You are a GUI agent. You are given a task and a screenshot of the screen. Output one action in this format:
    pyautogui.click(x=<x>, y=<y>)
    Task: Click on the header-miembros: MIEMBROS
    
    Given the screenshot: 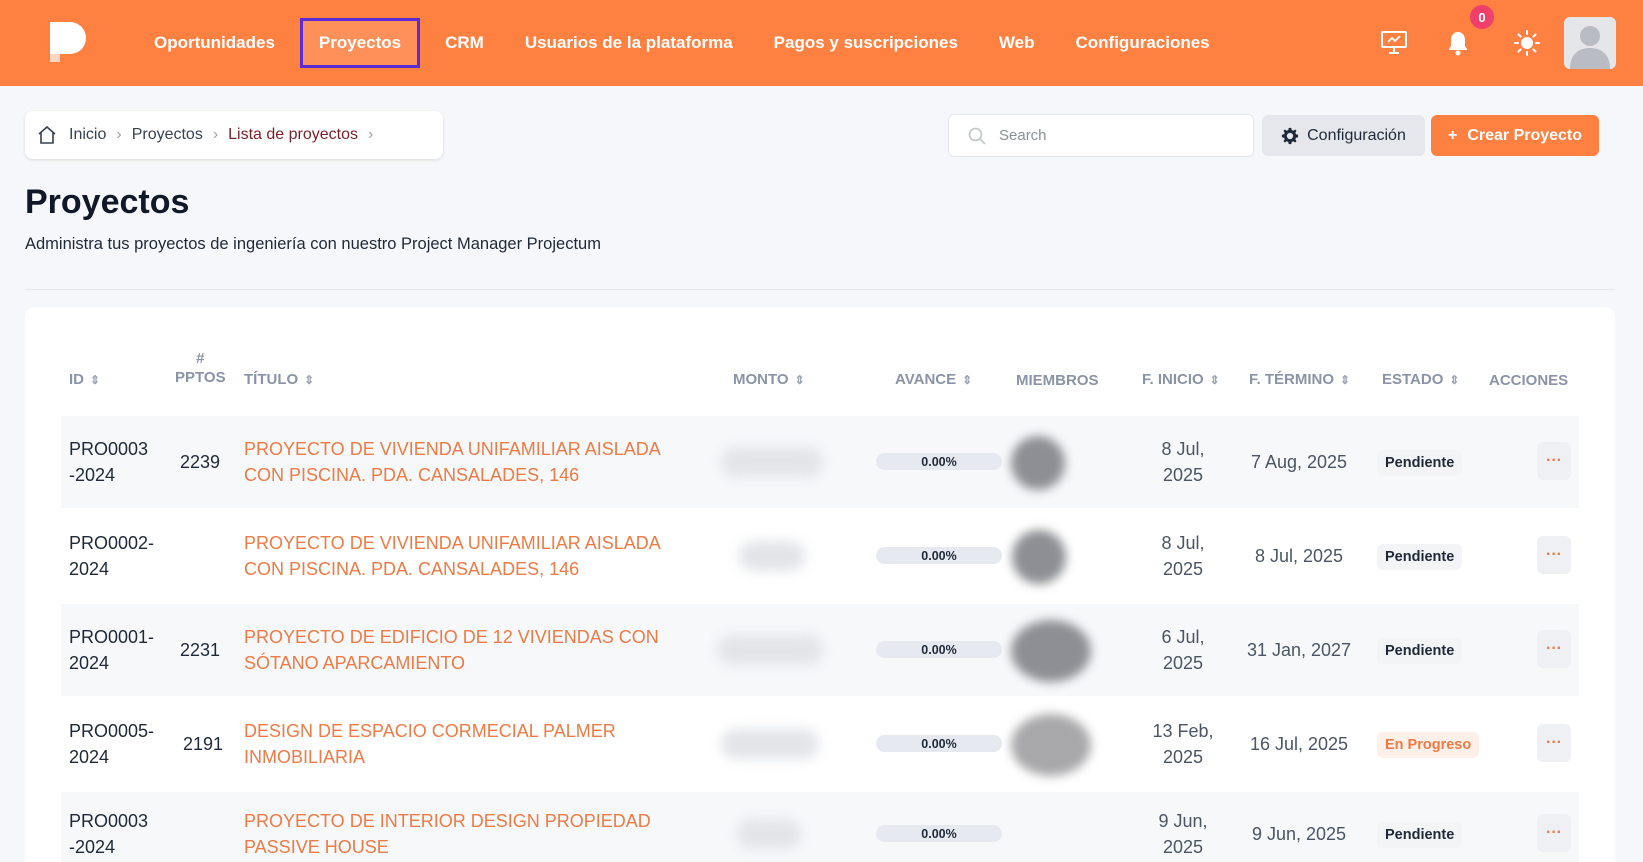 What is the action you would take?
    pyautogui.click(x=1057, y=380)
    